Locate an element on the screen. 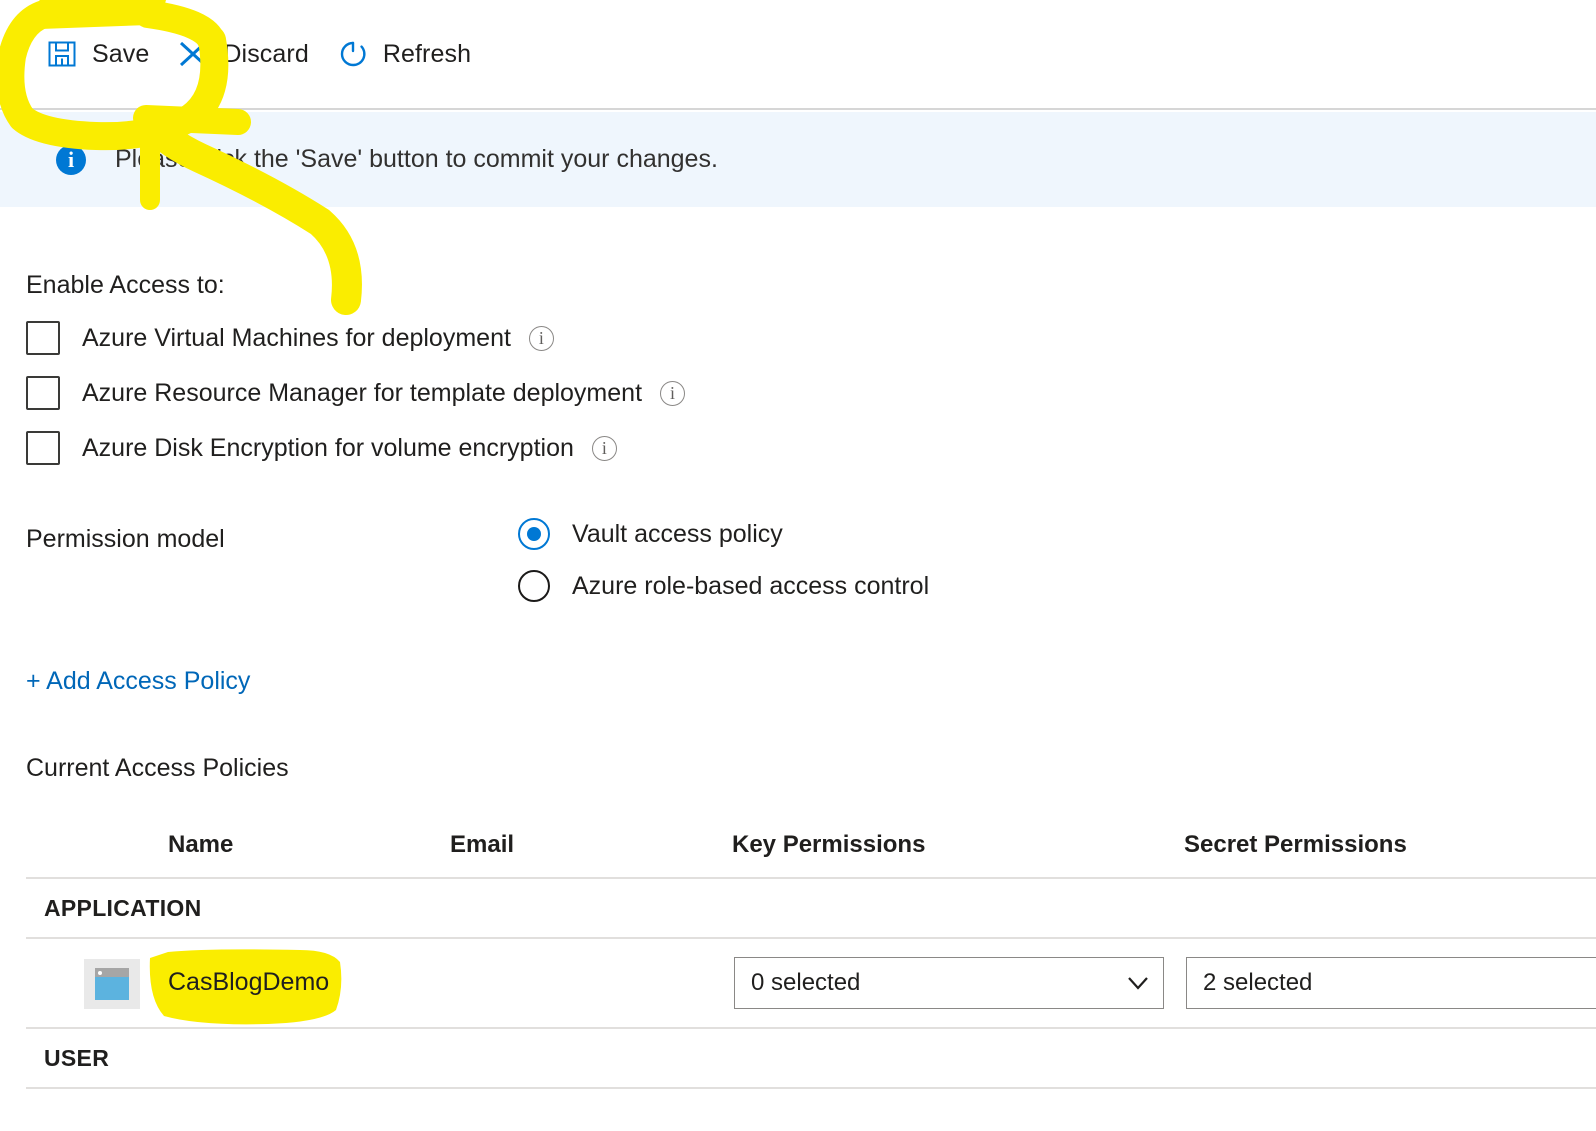  policy-principal-name: CasBlogDemo is located at coordinates (249, 982).